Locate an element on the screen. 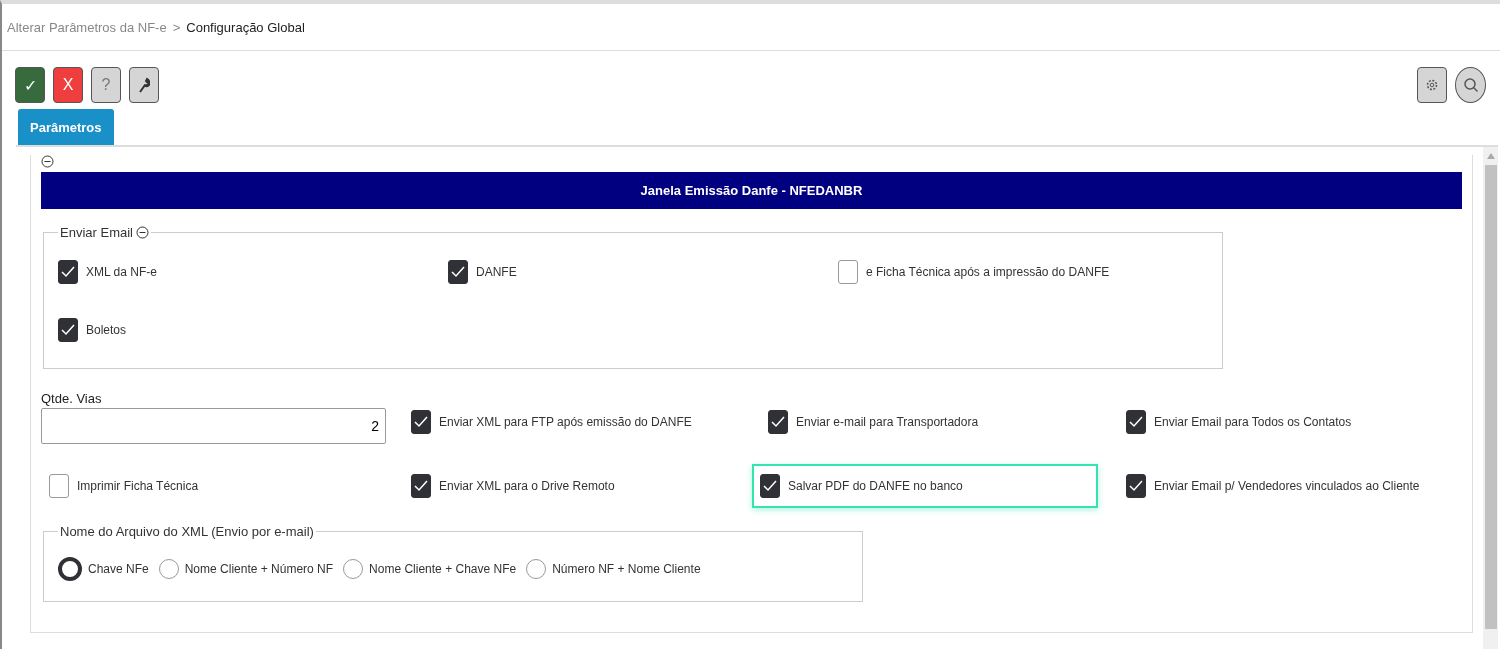  checkbox-option: XML da NF-e is located at coordinates (253, 272).